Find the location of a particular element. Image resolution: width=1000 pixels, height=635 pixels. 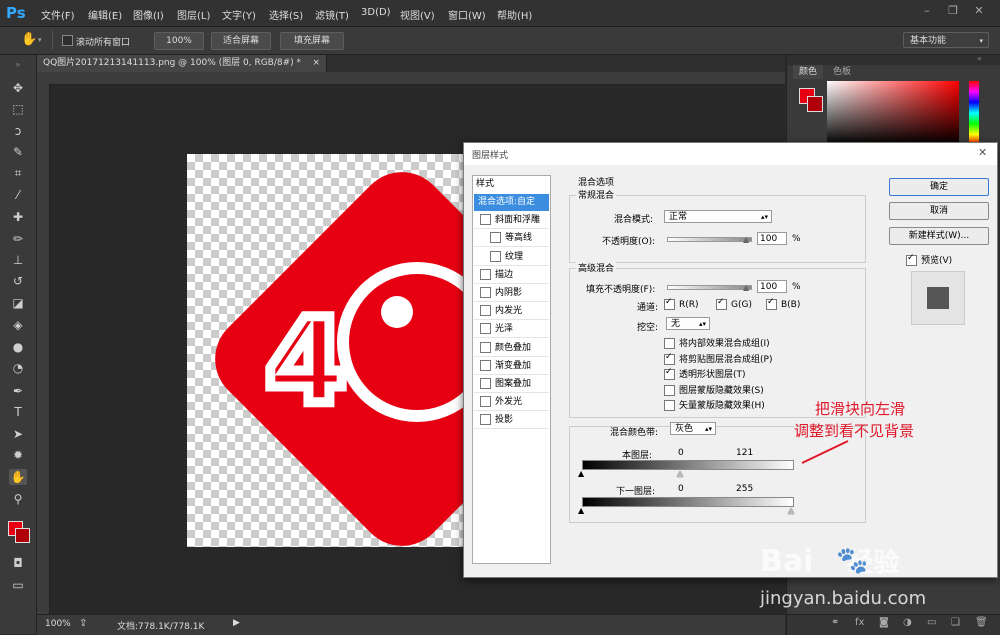

fill-opacity-slider is located at coordinates (709, 287).